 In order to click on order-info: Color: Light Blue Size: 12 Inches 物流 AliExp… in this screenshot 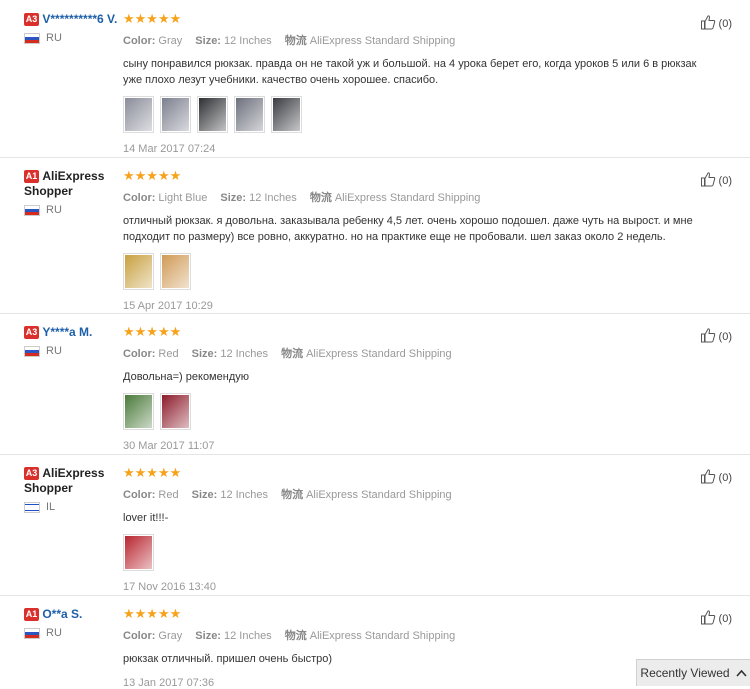, I will do `click(420, 197)`.